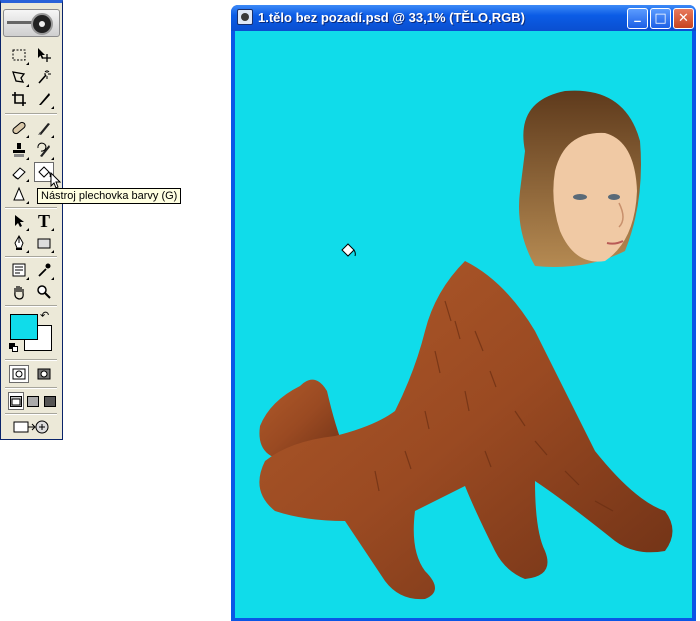  I want to click on paint-bucket-cursor-icon, so click(348, 250).